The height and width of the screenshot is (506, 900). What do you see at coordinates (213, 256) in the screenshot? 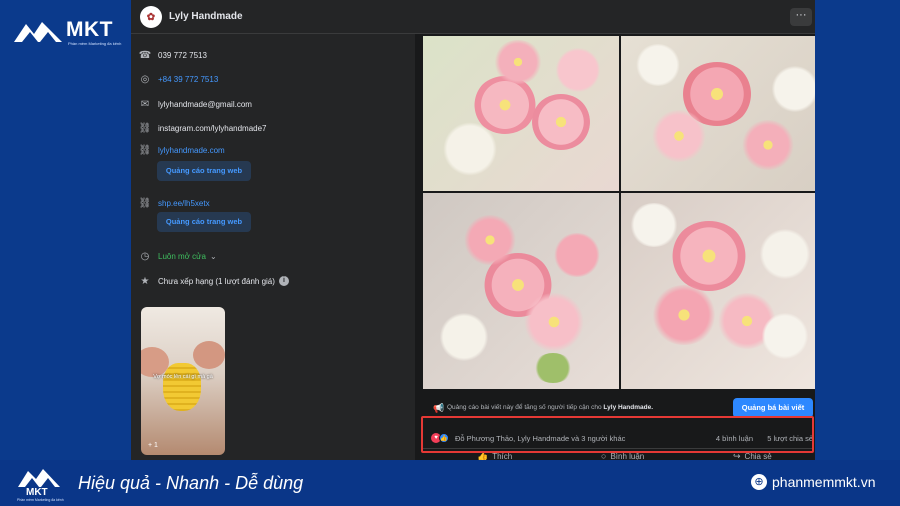
I see `chevron-down-icon: ⌄` at bounding box center [213, 256].